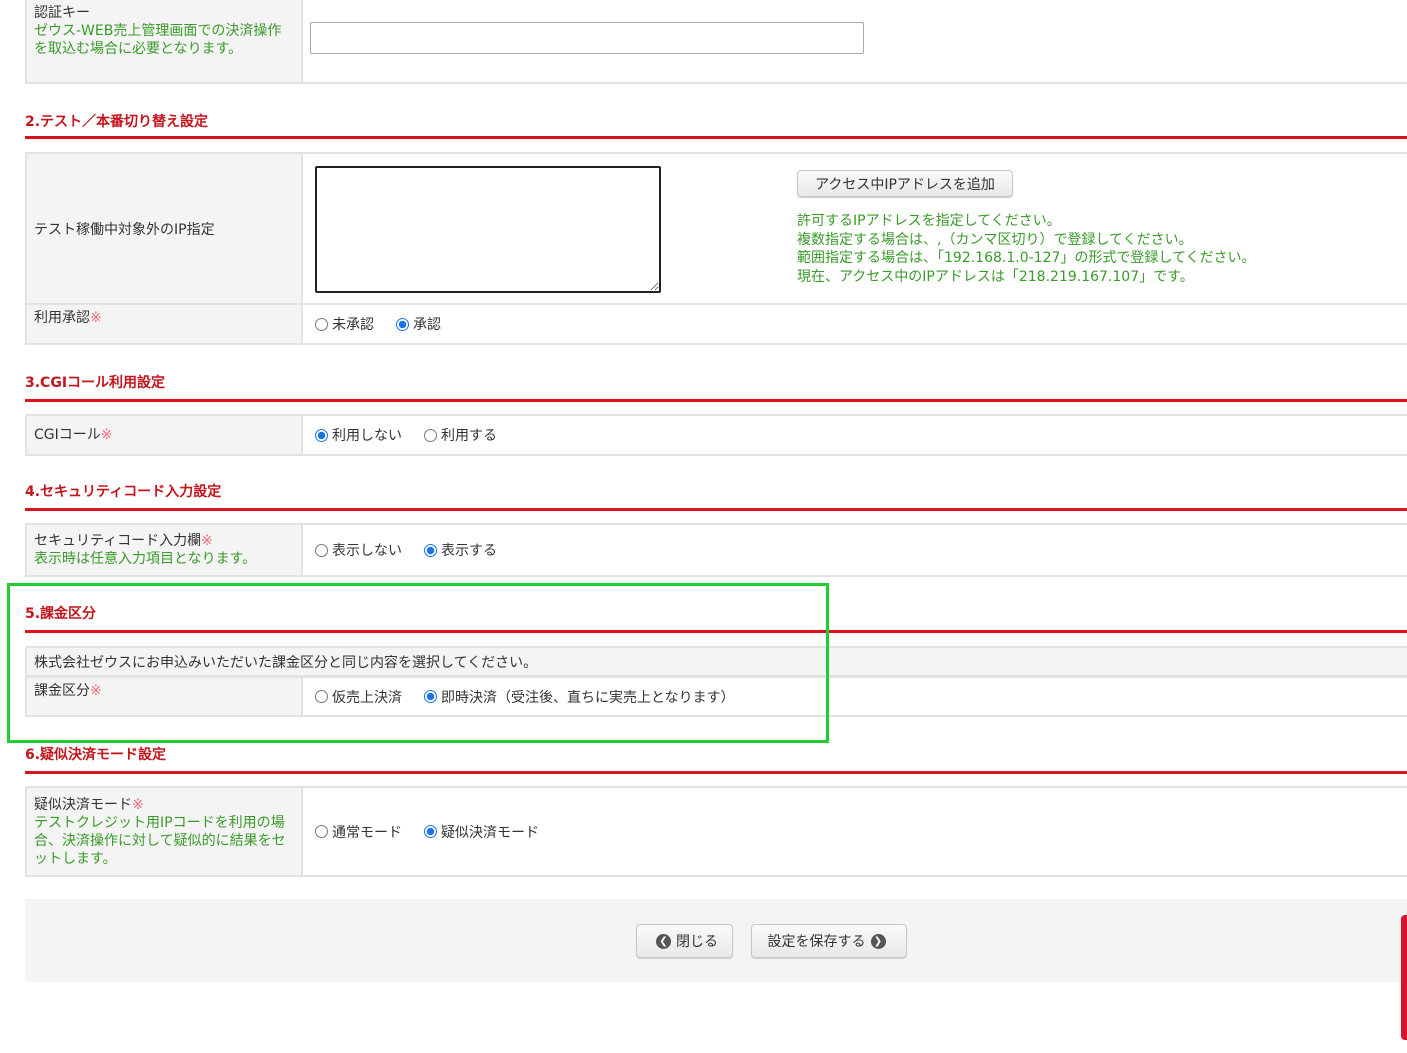  Describe the element at coordinates (460, 435) in the screenshot. I see `radio-cgi-on: 利用する` at that location.